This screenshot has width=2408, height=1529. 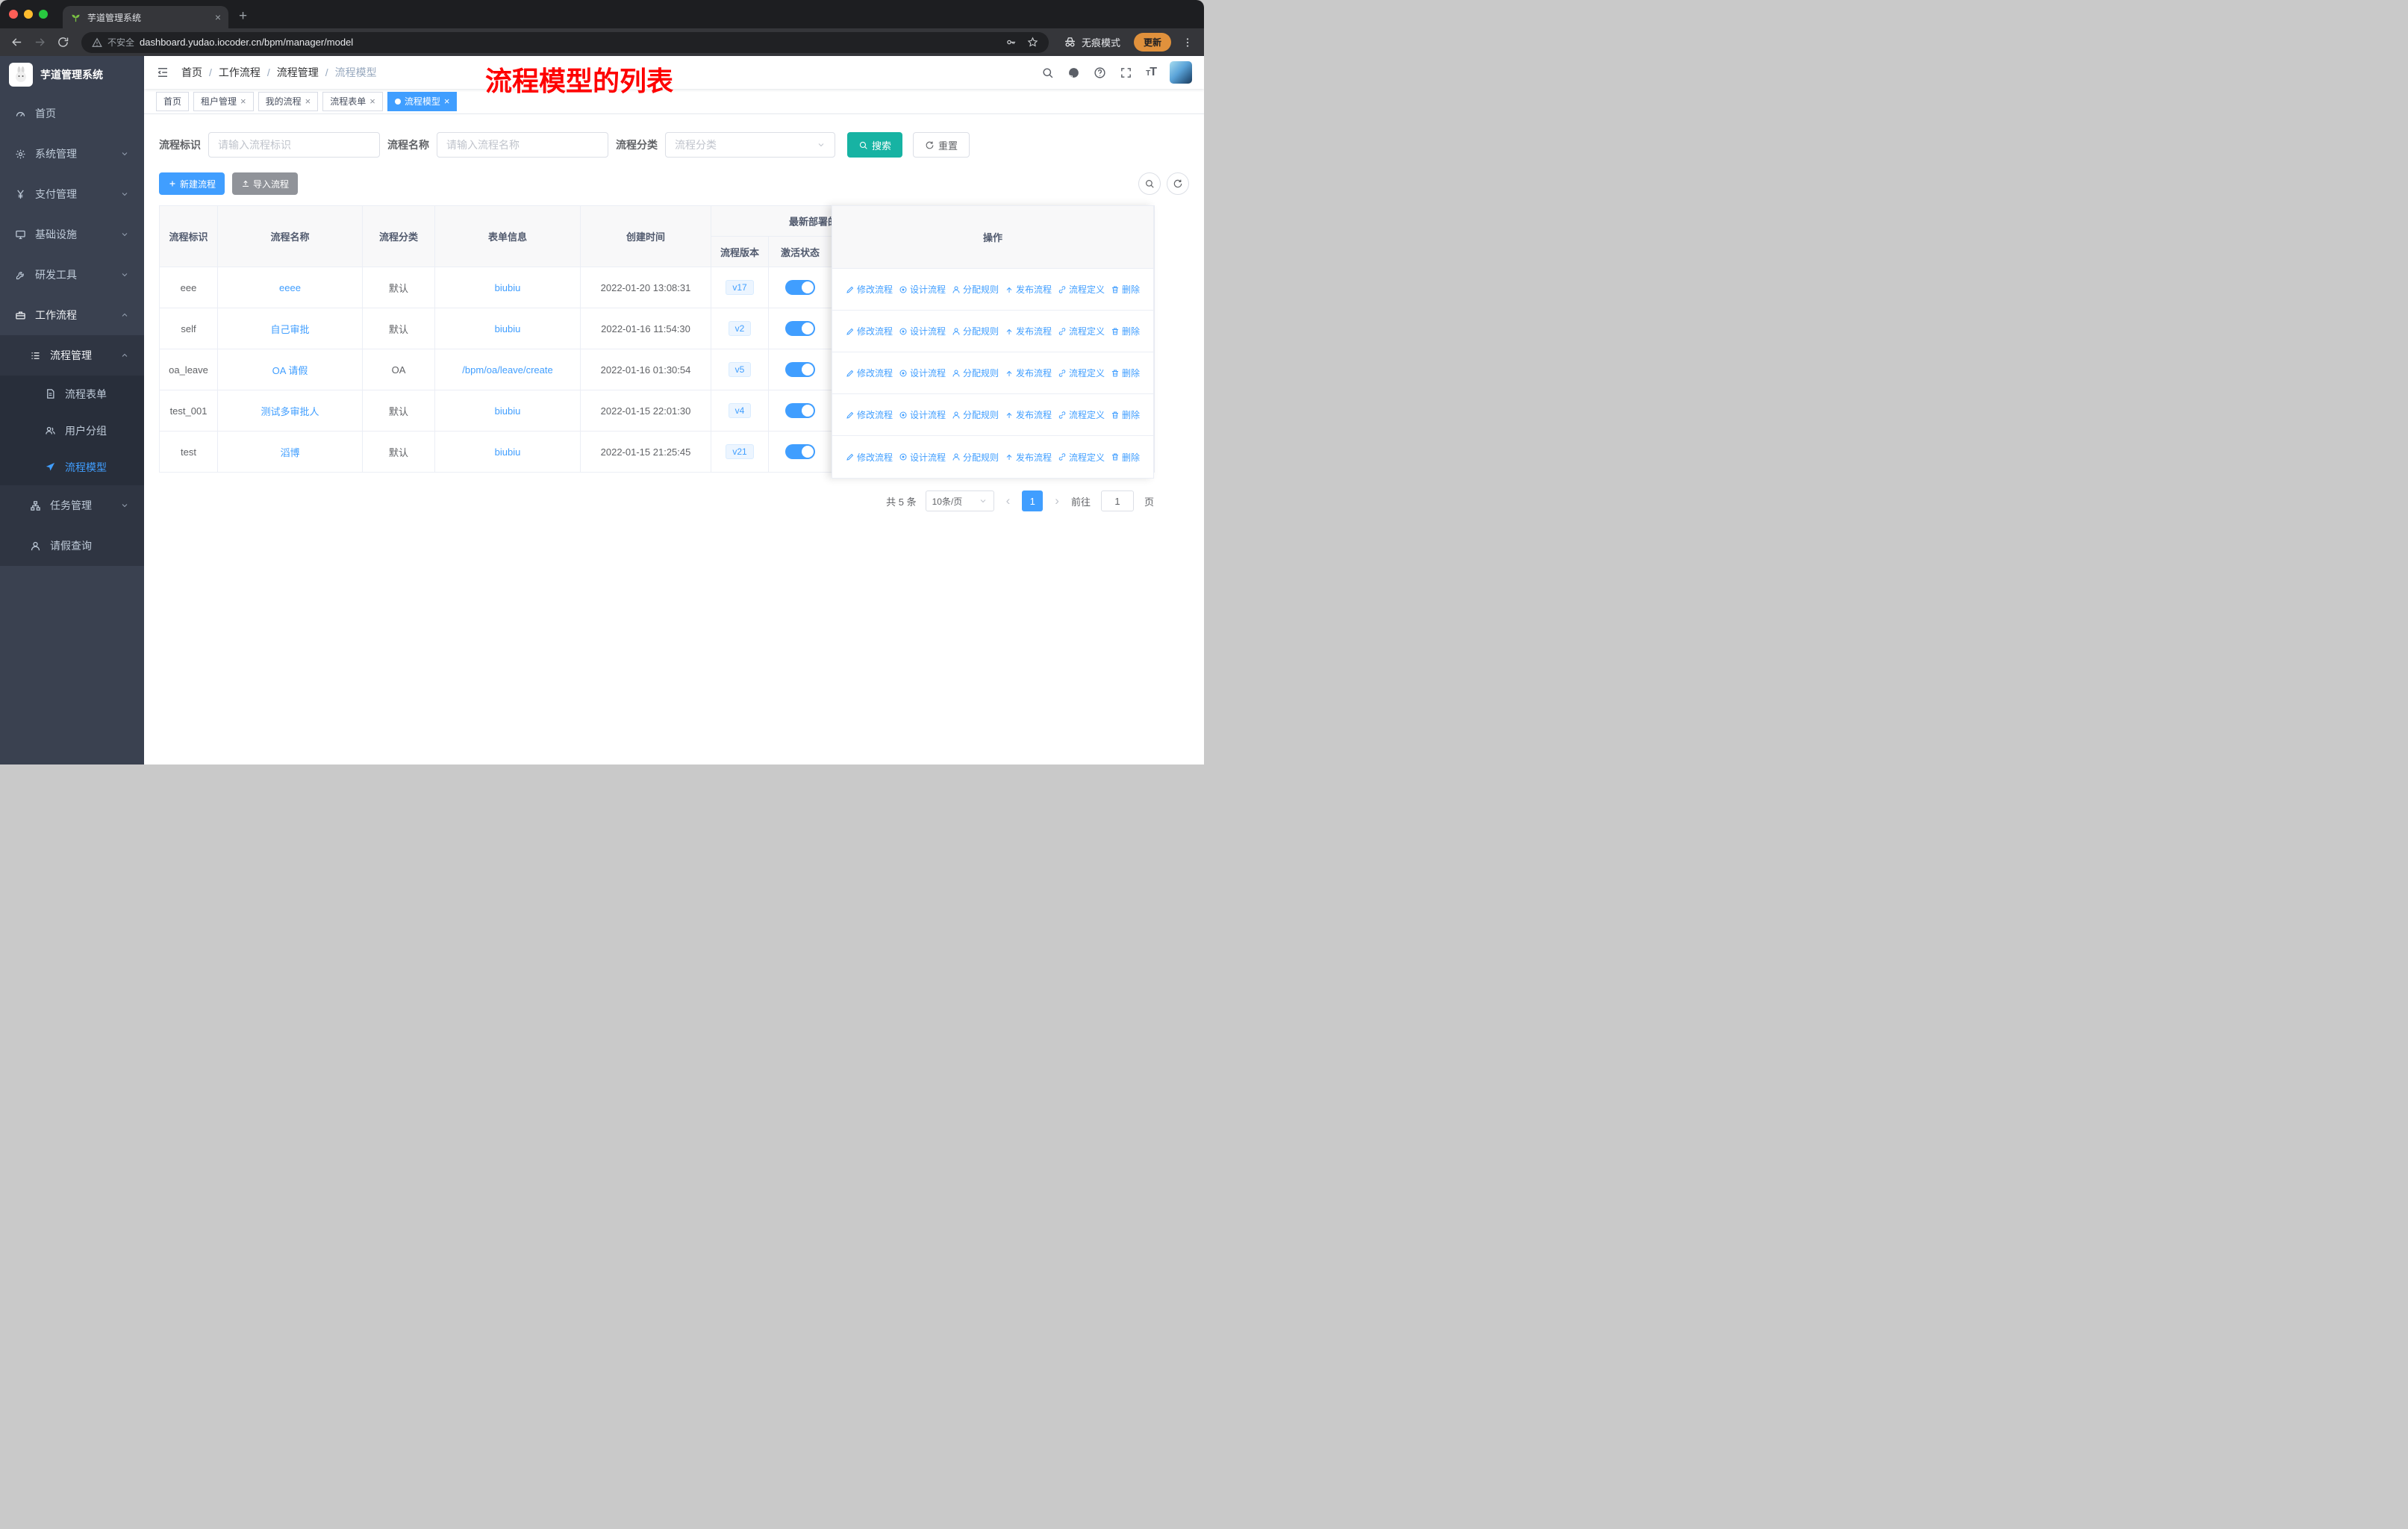 What do you see at coordinates (63, 42) in the screenshot?
I see `reload-icon` at bounding box center [63, 42].